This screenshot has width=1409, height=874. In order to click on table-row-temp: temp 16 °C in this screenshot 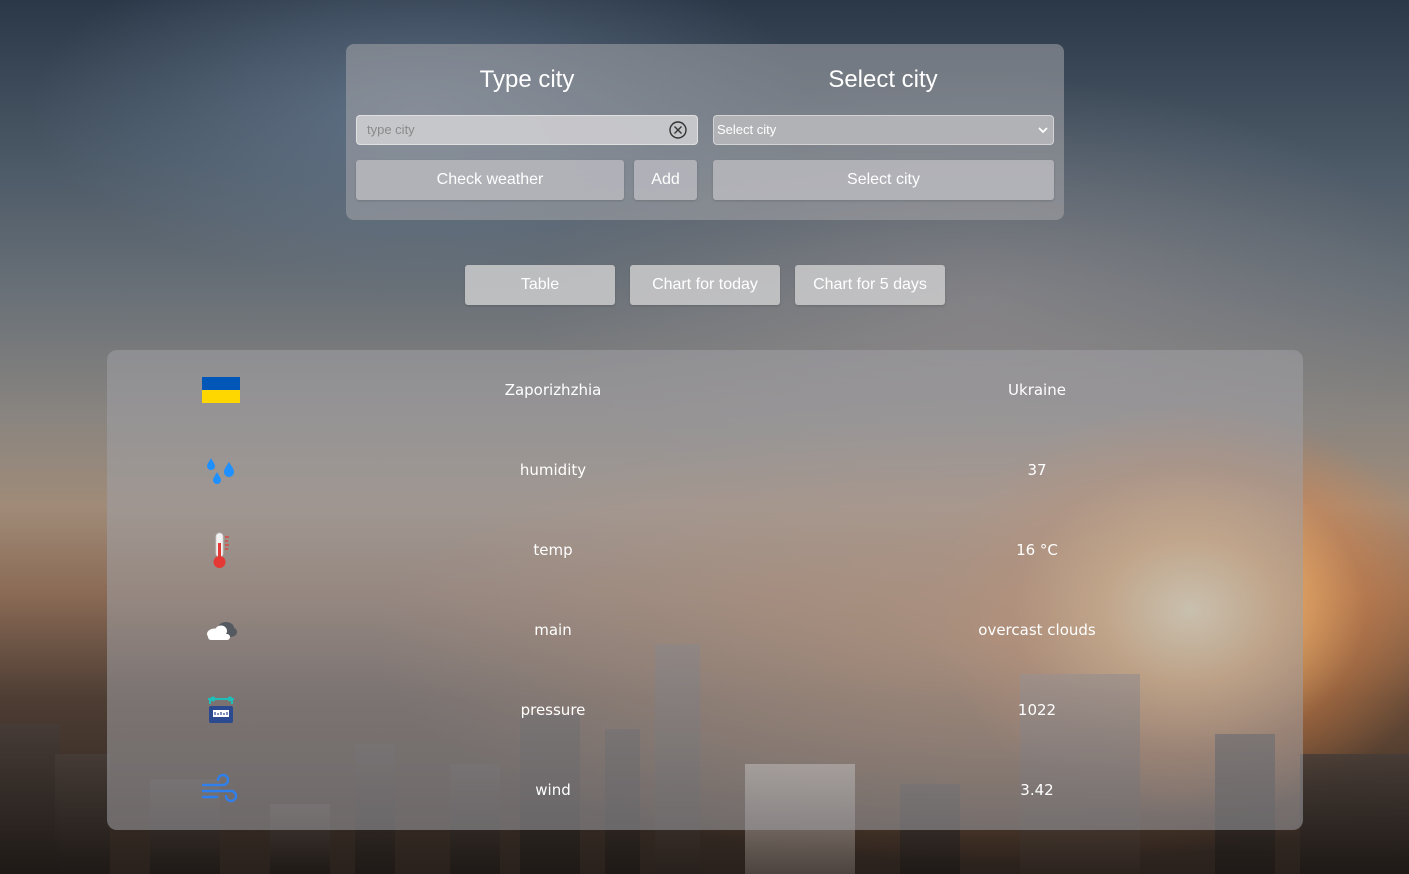, I will do `click(705, 550)`.